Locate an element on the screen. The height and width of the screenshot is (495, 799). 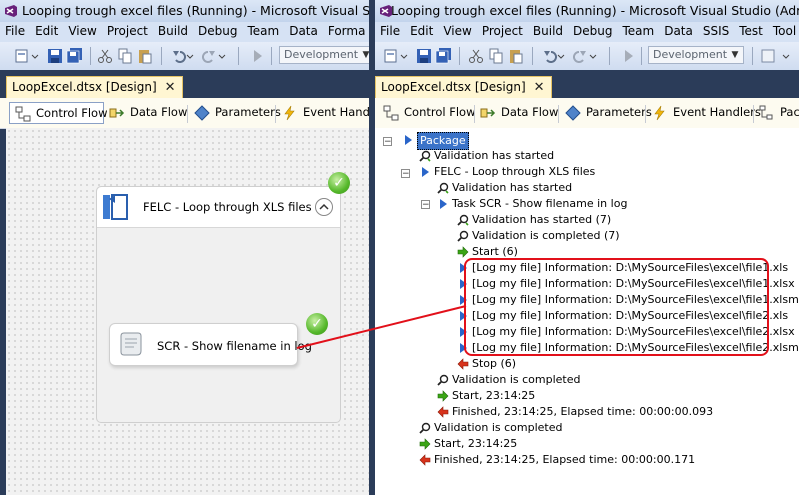
tab-label: Event Handle is located at coordinates (336, 112).